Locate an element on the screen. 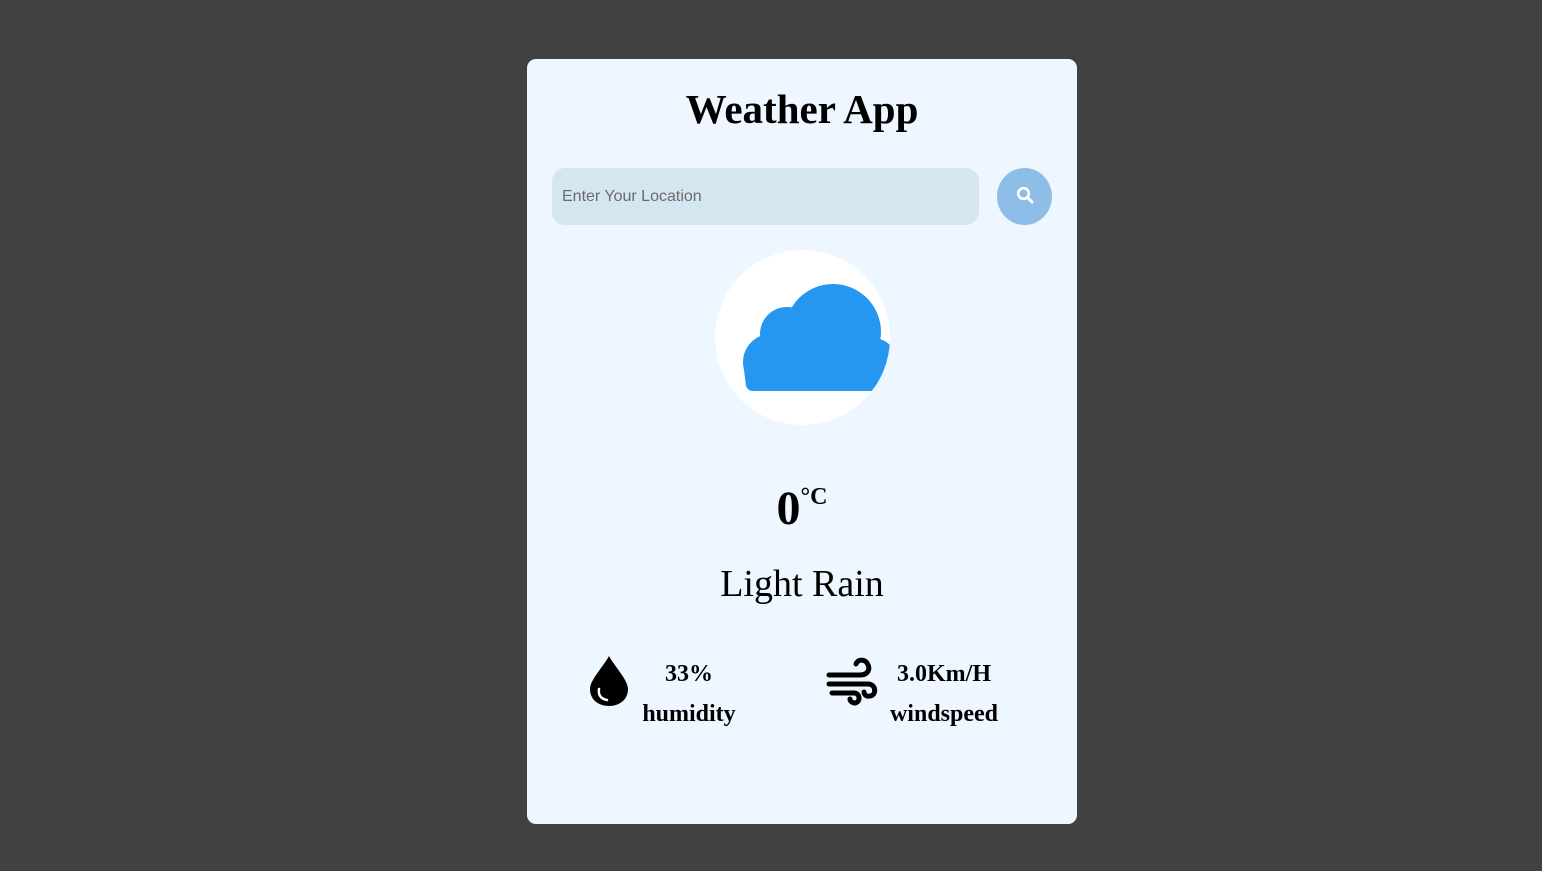 This screenshot has height=871, width=1542. wind-speed-value: 3.0Km/H is located at coordinates (944, 674).